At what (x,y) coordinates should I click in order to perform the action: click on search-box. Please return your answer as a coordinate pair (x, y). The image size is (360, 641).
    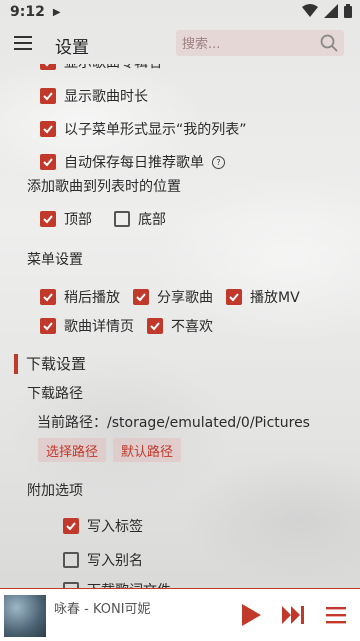
    Looking at the image, I should click on (260, 43).